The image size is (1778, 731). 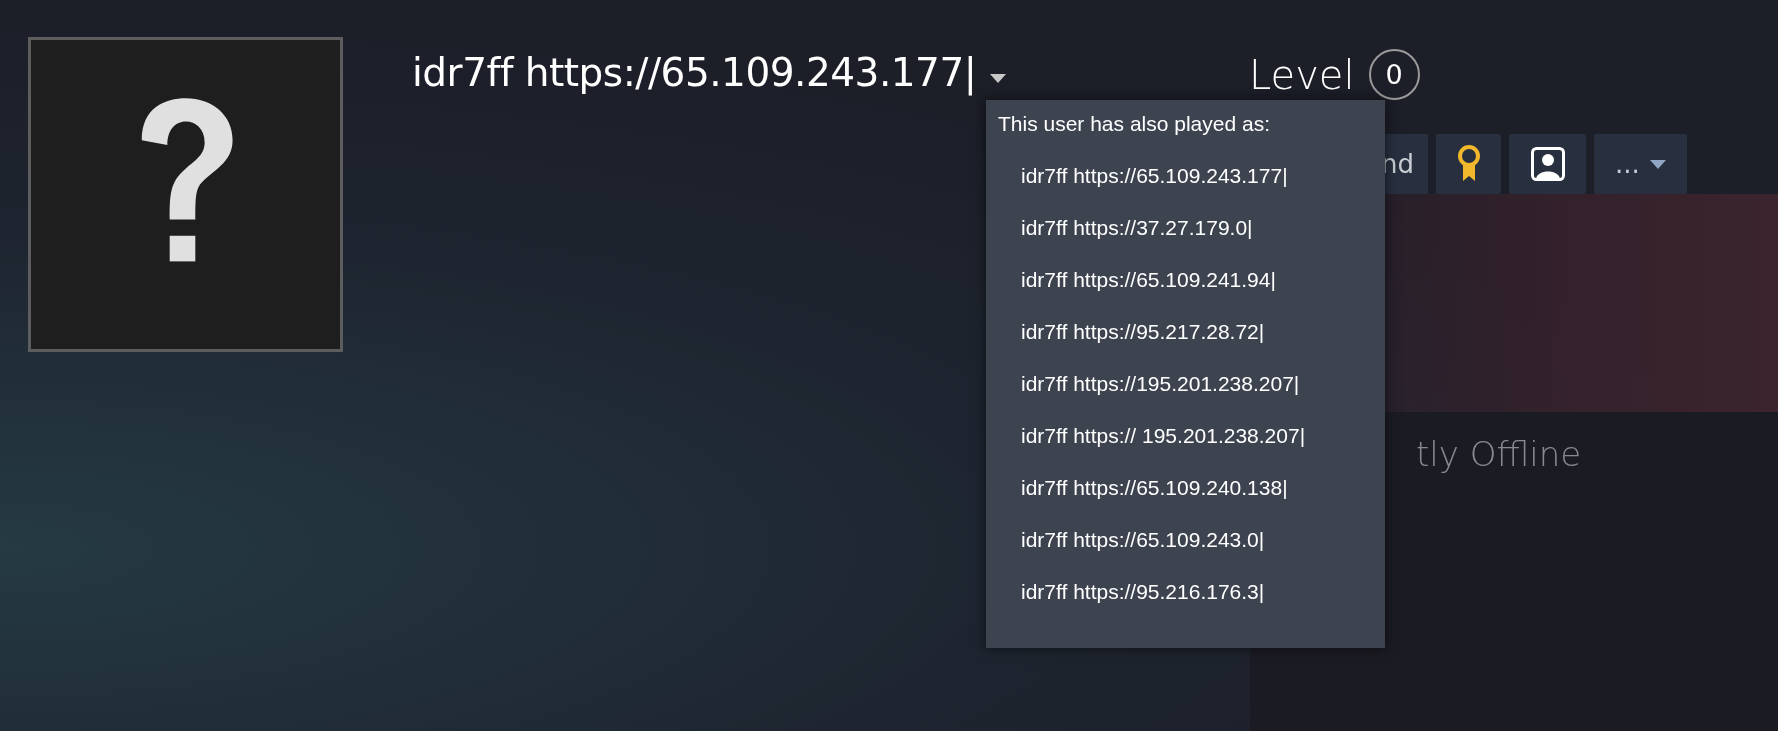 I want to click on former-name: idr7ff https://195.201.238.207|, so click(x=1160, y=384).